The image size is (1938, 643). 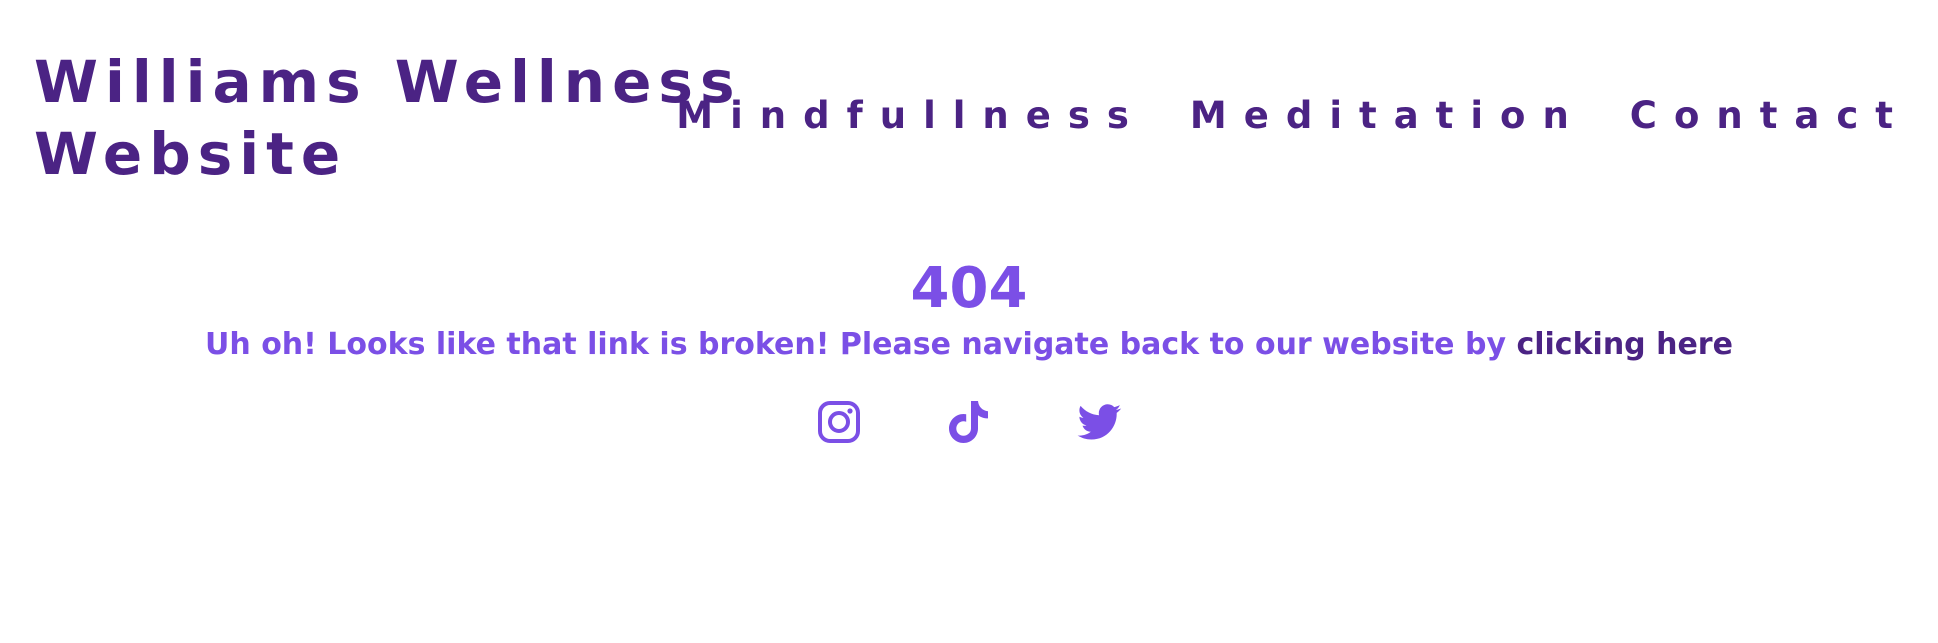 I want to click on tiktok-icon, so click(x=968, y=422).